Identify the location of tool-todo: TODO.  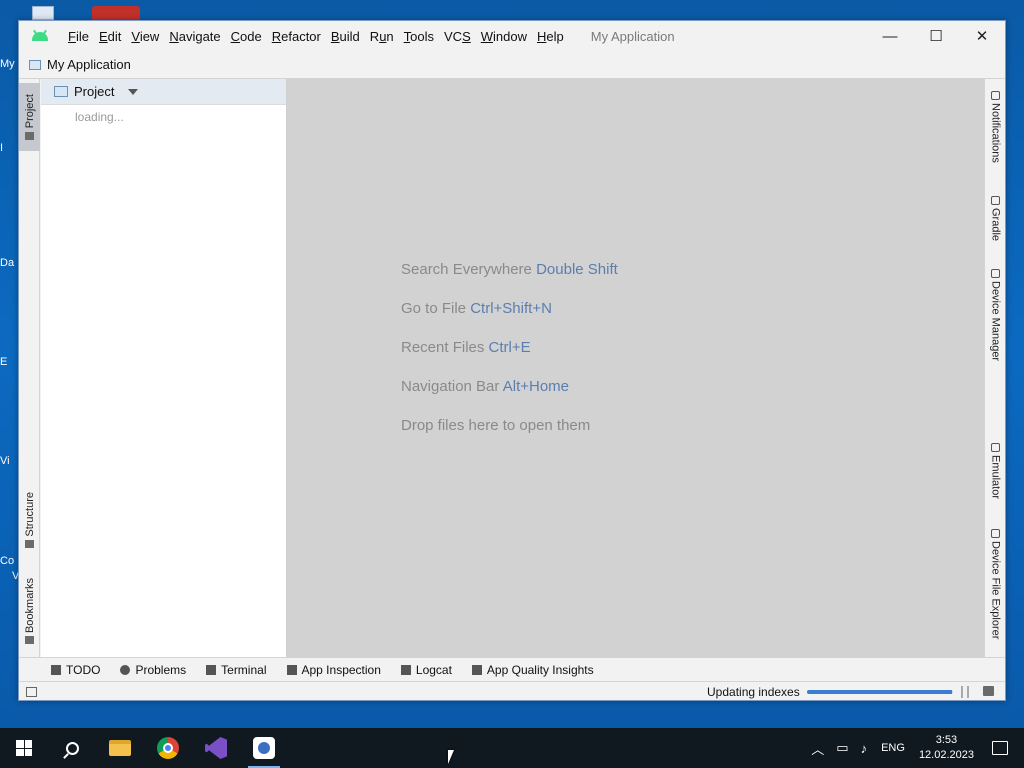
(75, 670).